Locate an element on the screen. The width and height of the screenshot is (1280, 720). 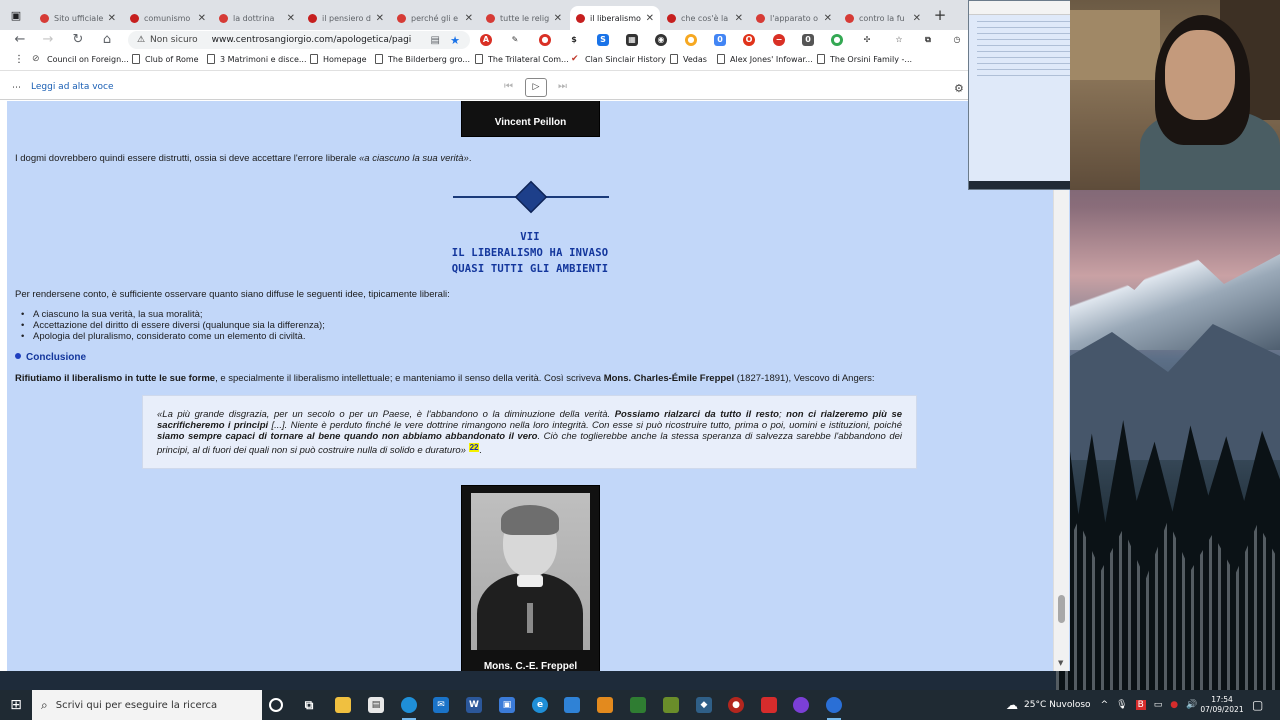
file-explorer-icon is located at coordinates (343, 705).